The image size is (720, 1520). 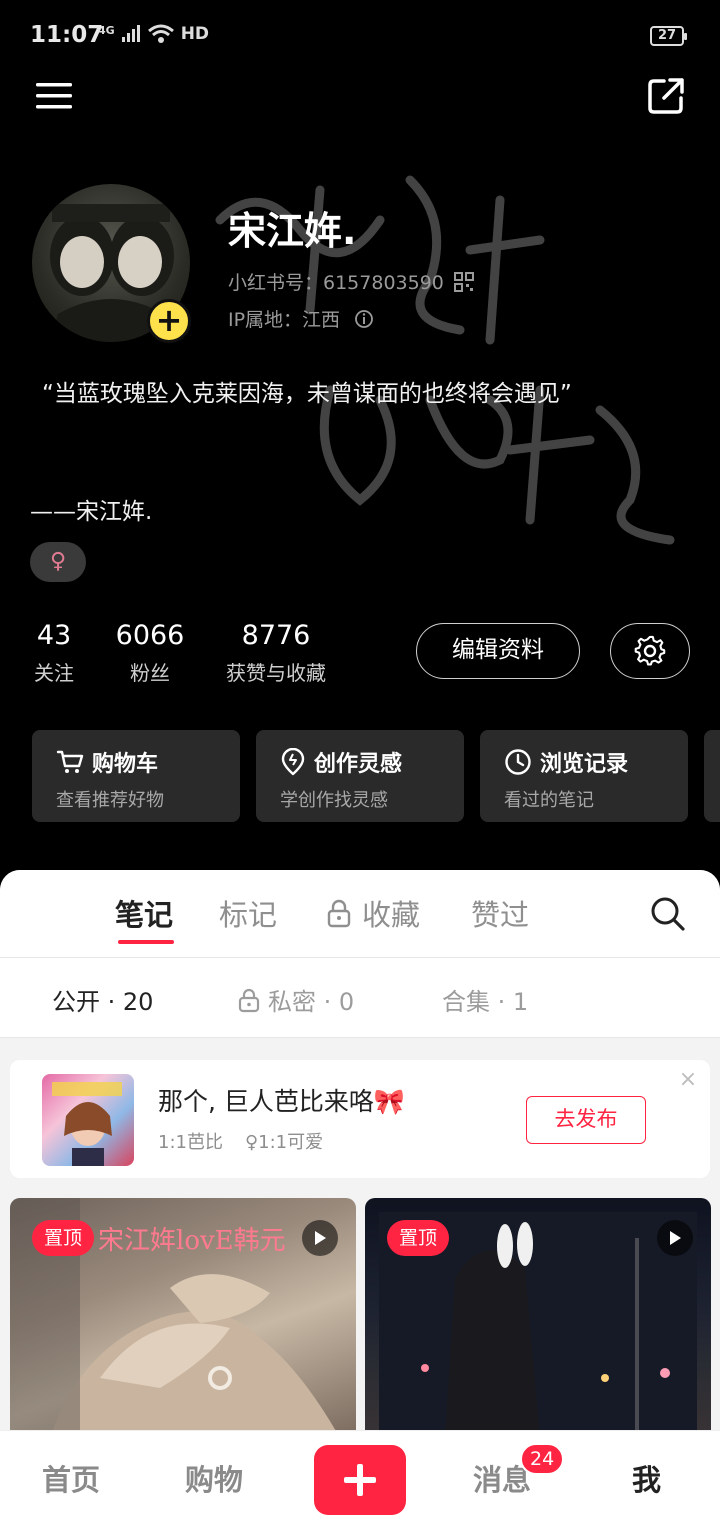 I want to click on settings-button, so click(x=650, y=651).